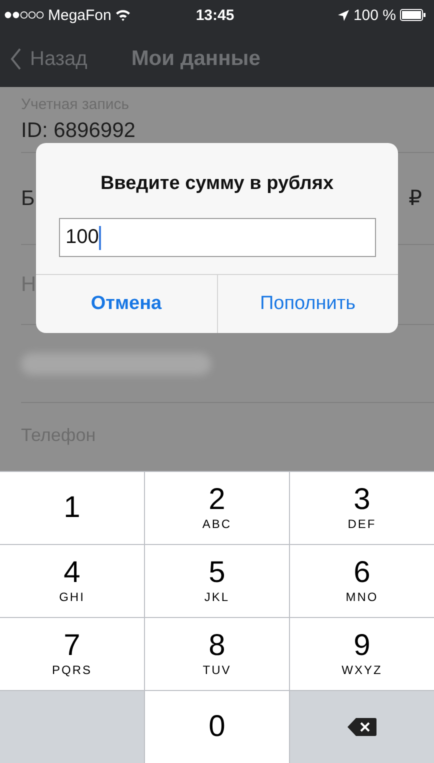 This screenshot has width=434, height=763. Describe the element at coordinates (307, 304) in the screenshot. I see `dialog-button: Пополнить` at that location.